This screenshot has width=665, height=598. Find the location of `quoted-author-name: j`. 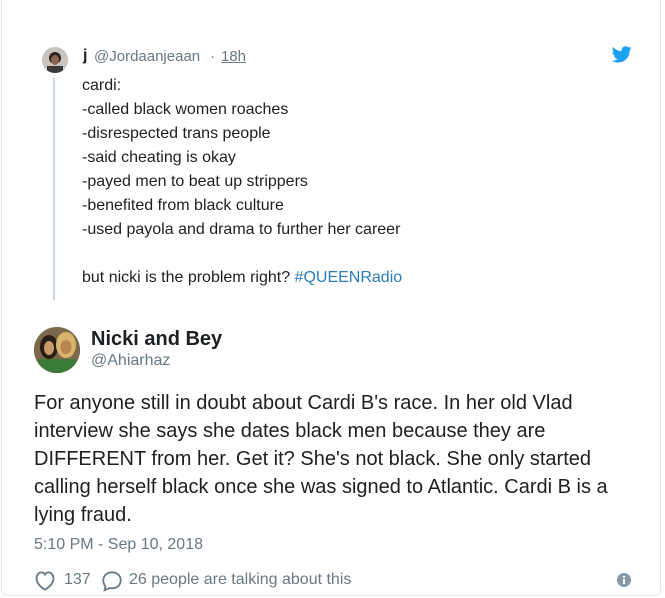

quoted-author-name: j is located at coordinates (85, 56).